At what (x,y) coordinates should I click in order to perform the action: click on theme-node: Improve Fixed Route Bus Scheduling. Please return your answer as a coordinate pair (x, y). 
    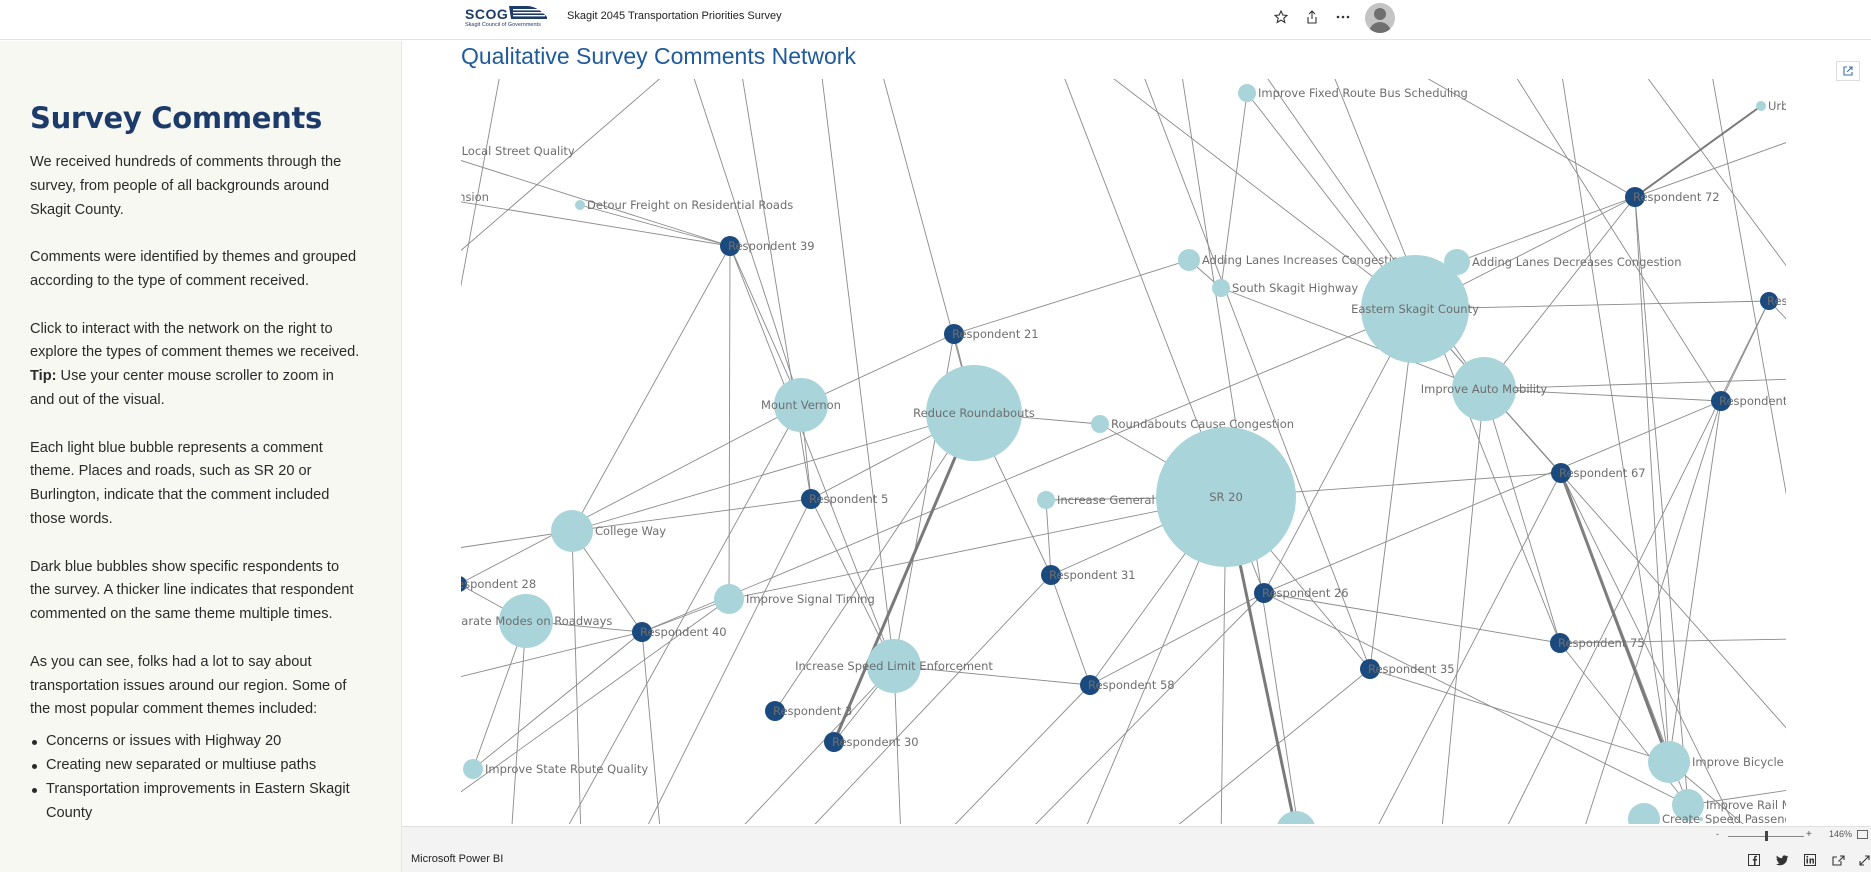
    Looking at the image, I should click on (1353, 93).